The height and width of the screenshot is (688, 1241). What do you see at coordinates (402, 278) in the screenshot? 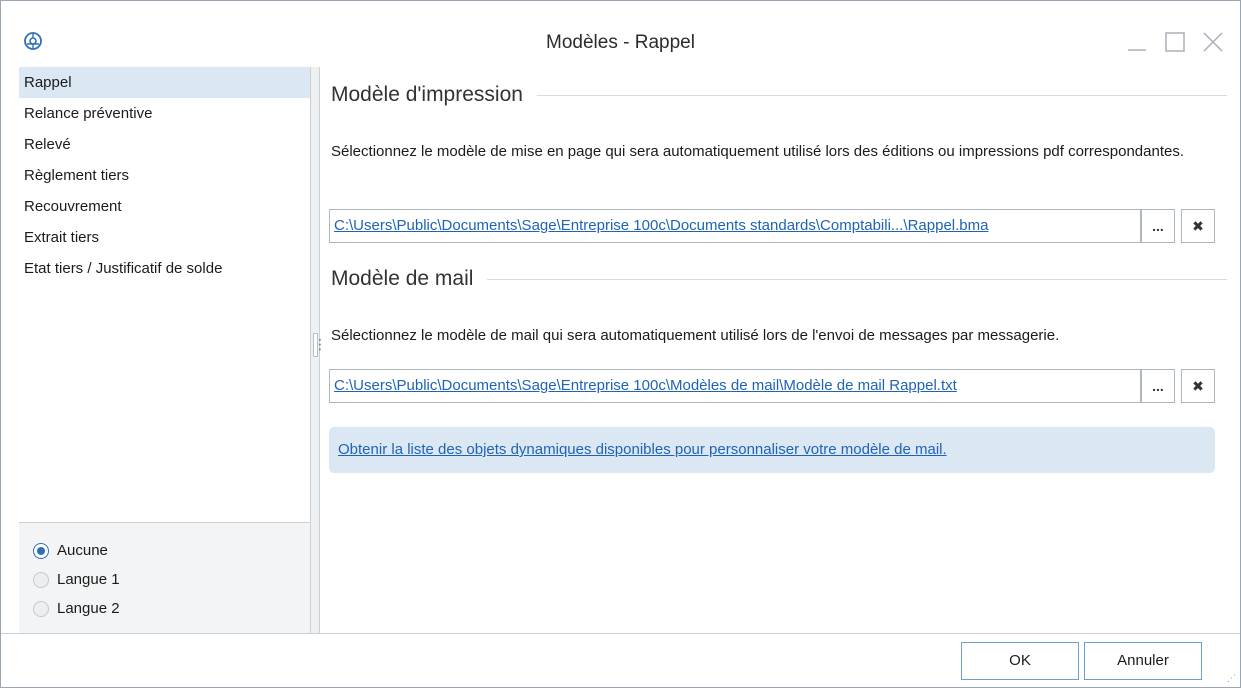
I see `mail-section-title: Modèle de mail` at bounding box center [402, 278].